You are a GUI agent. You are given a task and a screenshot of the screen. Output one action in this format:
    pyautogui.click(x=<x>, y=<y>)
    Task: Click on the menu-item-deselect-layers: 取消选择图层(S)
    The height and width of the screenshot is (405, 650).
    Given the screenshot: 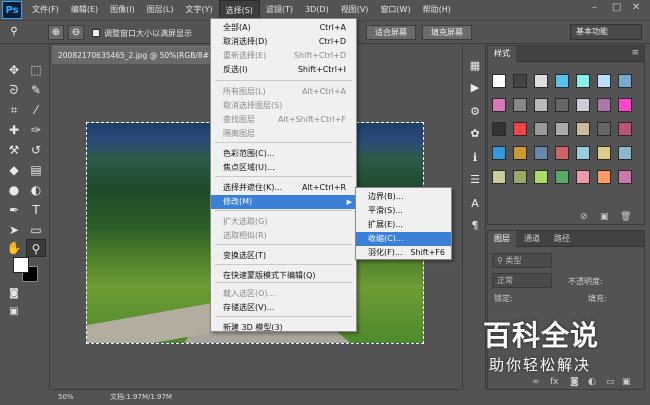 What is the action you would take?
    pyautogui.click(x=283, y=106)
    